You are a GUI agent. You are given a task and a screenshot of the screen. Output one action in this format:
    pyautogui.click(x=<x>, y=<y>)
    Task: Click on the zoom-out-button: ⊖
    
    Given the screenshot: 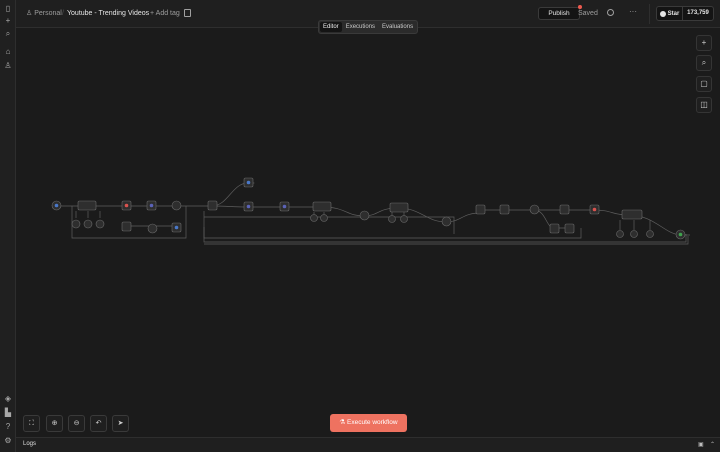 What is the action you would take?
    pyautogui.click(x=76, y=423)
    